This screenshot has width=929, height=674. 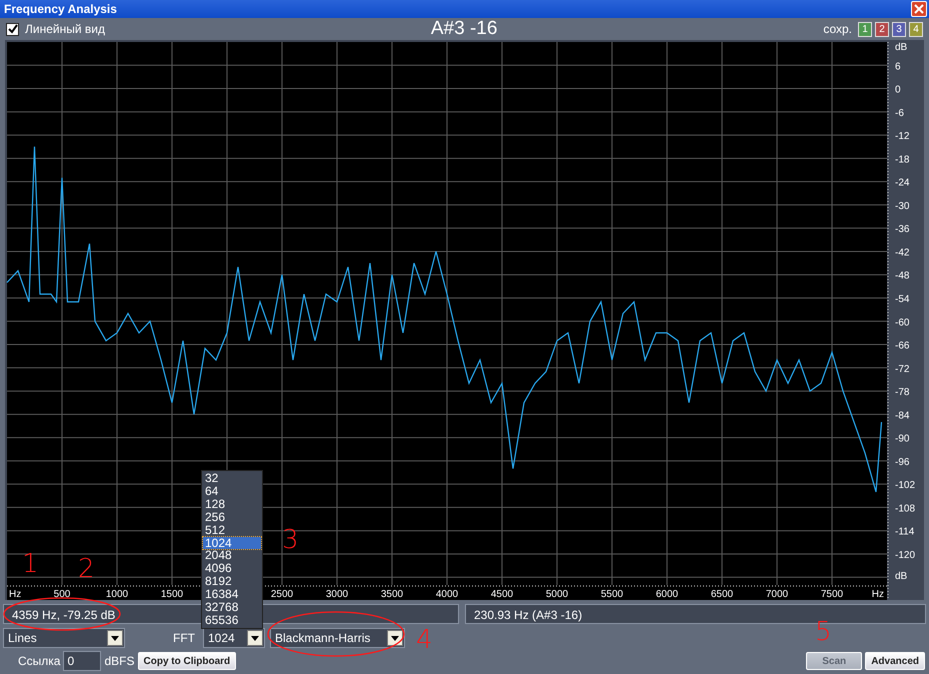 I want to click on tick-label: 3000, so click(x=337, y=594).